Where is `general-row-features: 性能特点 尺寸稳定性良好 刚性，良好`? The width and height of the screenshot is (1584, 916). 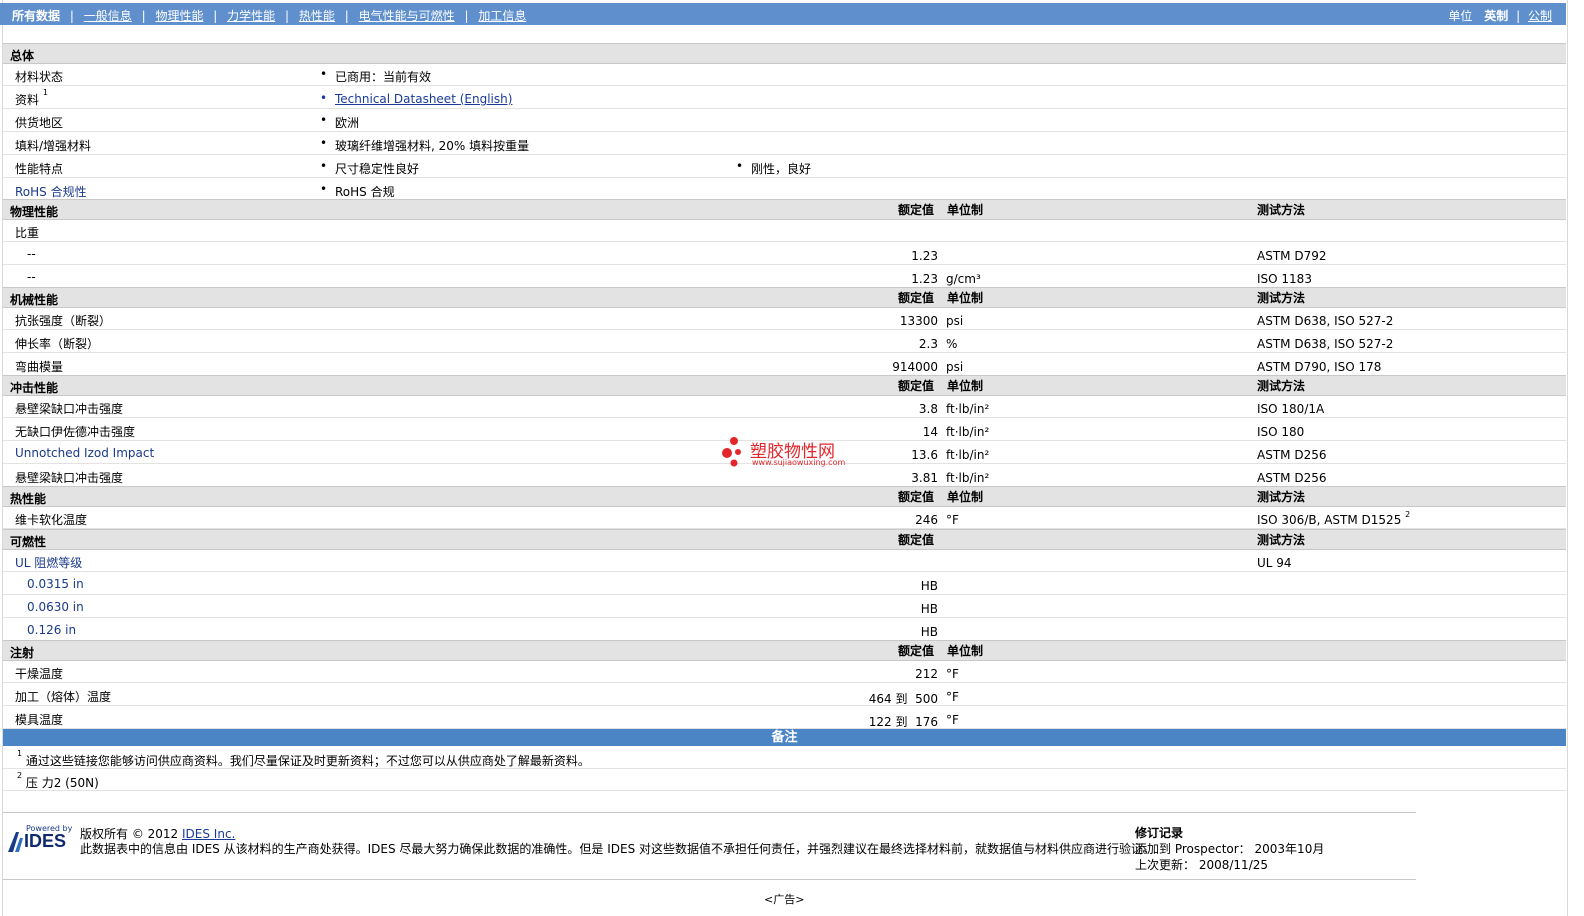 general-row-features: 性能特点 尺寸稳定性良好 刚性，良好 is located at coordinates (784, 166).